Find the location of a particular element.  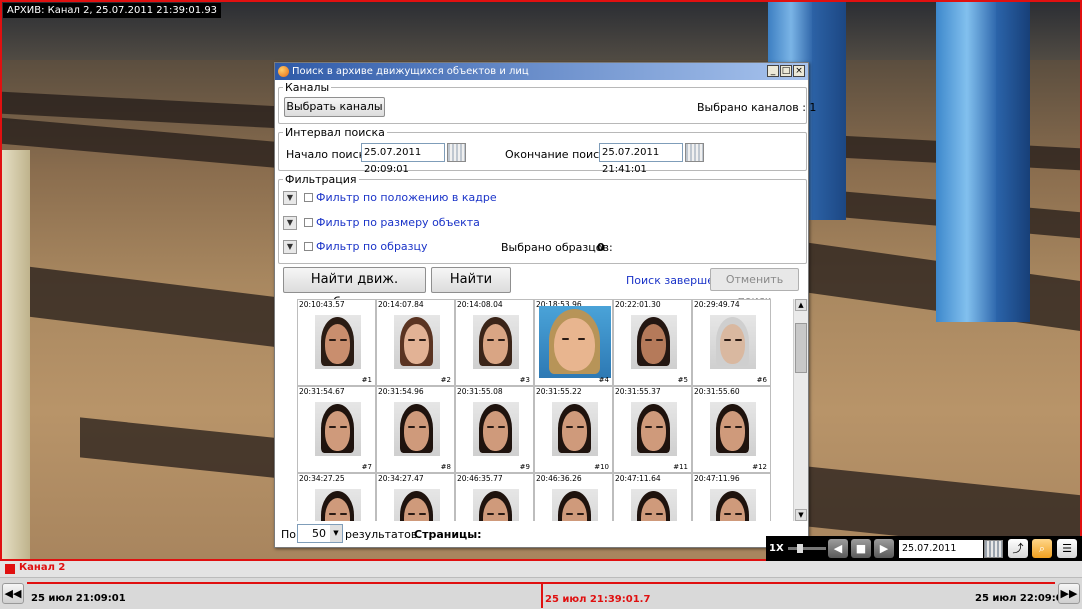

result-thumbnail: 20:34:27.47 is located at coordinates (415, 497).